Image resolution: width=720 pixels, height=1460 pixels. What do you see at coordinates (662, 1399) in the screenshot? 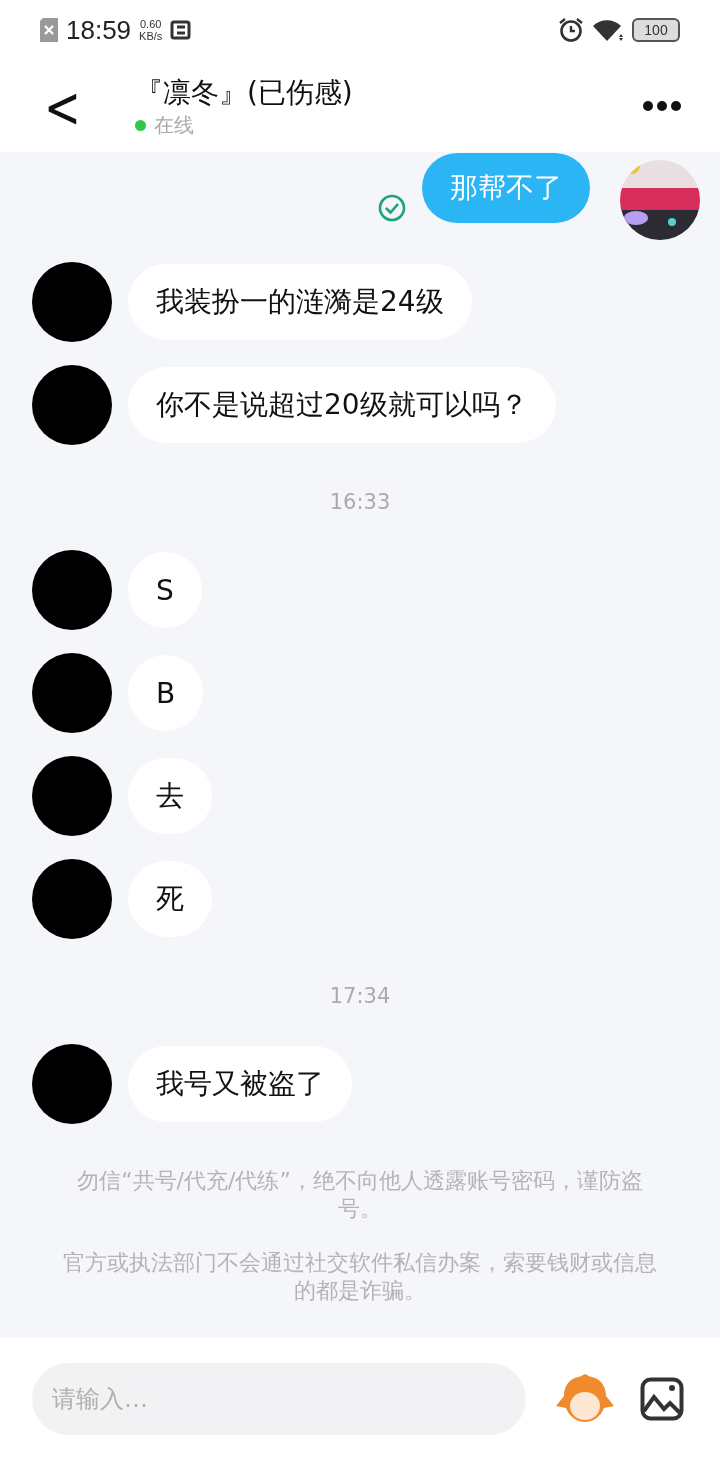
I see `image-icon` at bounding box center [662, 1399].